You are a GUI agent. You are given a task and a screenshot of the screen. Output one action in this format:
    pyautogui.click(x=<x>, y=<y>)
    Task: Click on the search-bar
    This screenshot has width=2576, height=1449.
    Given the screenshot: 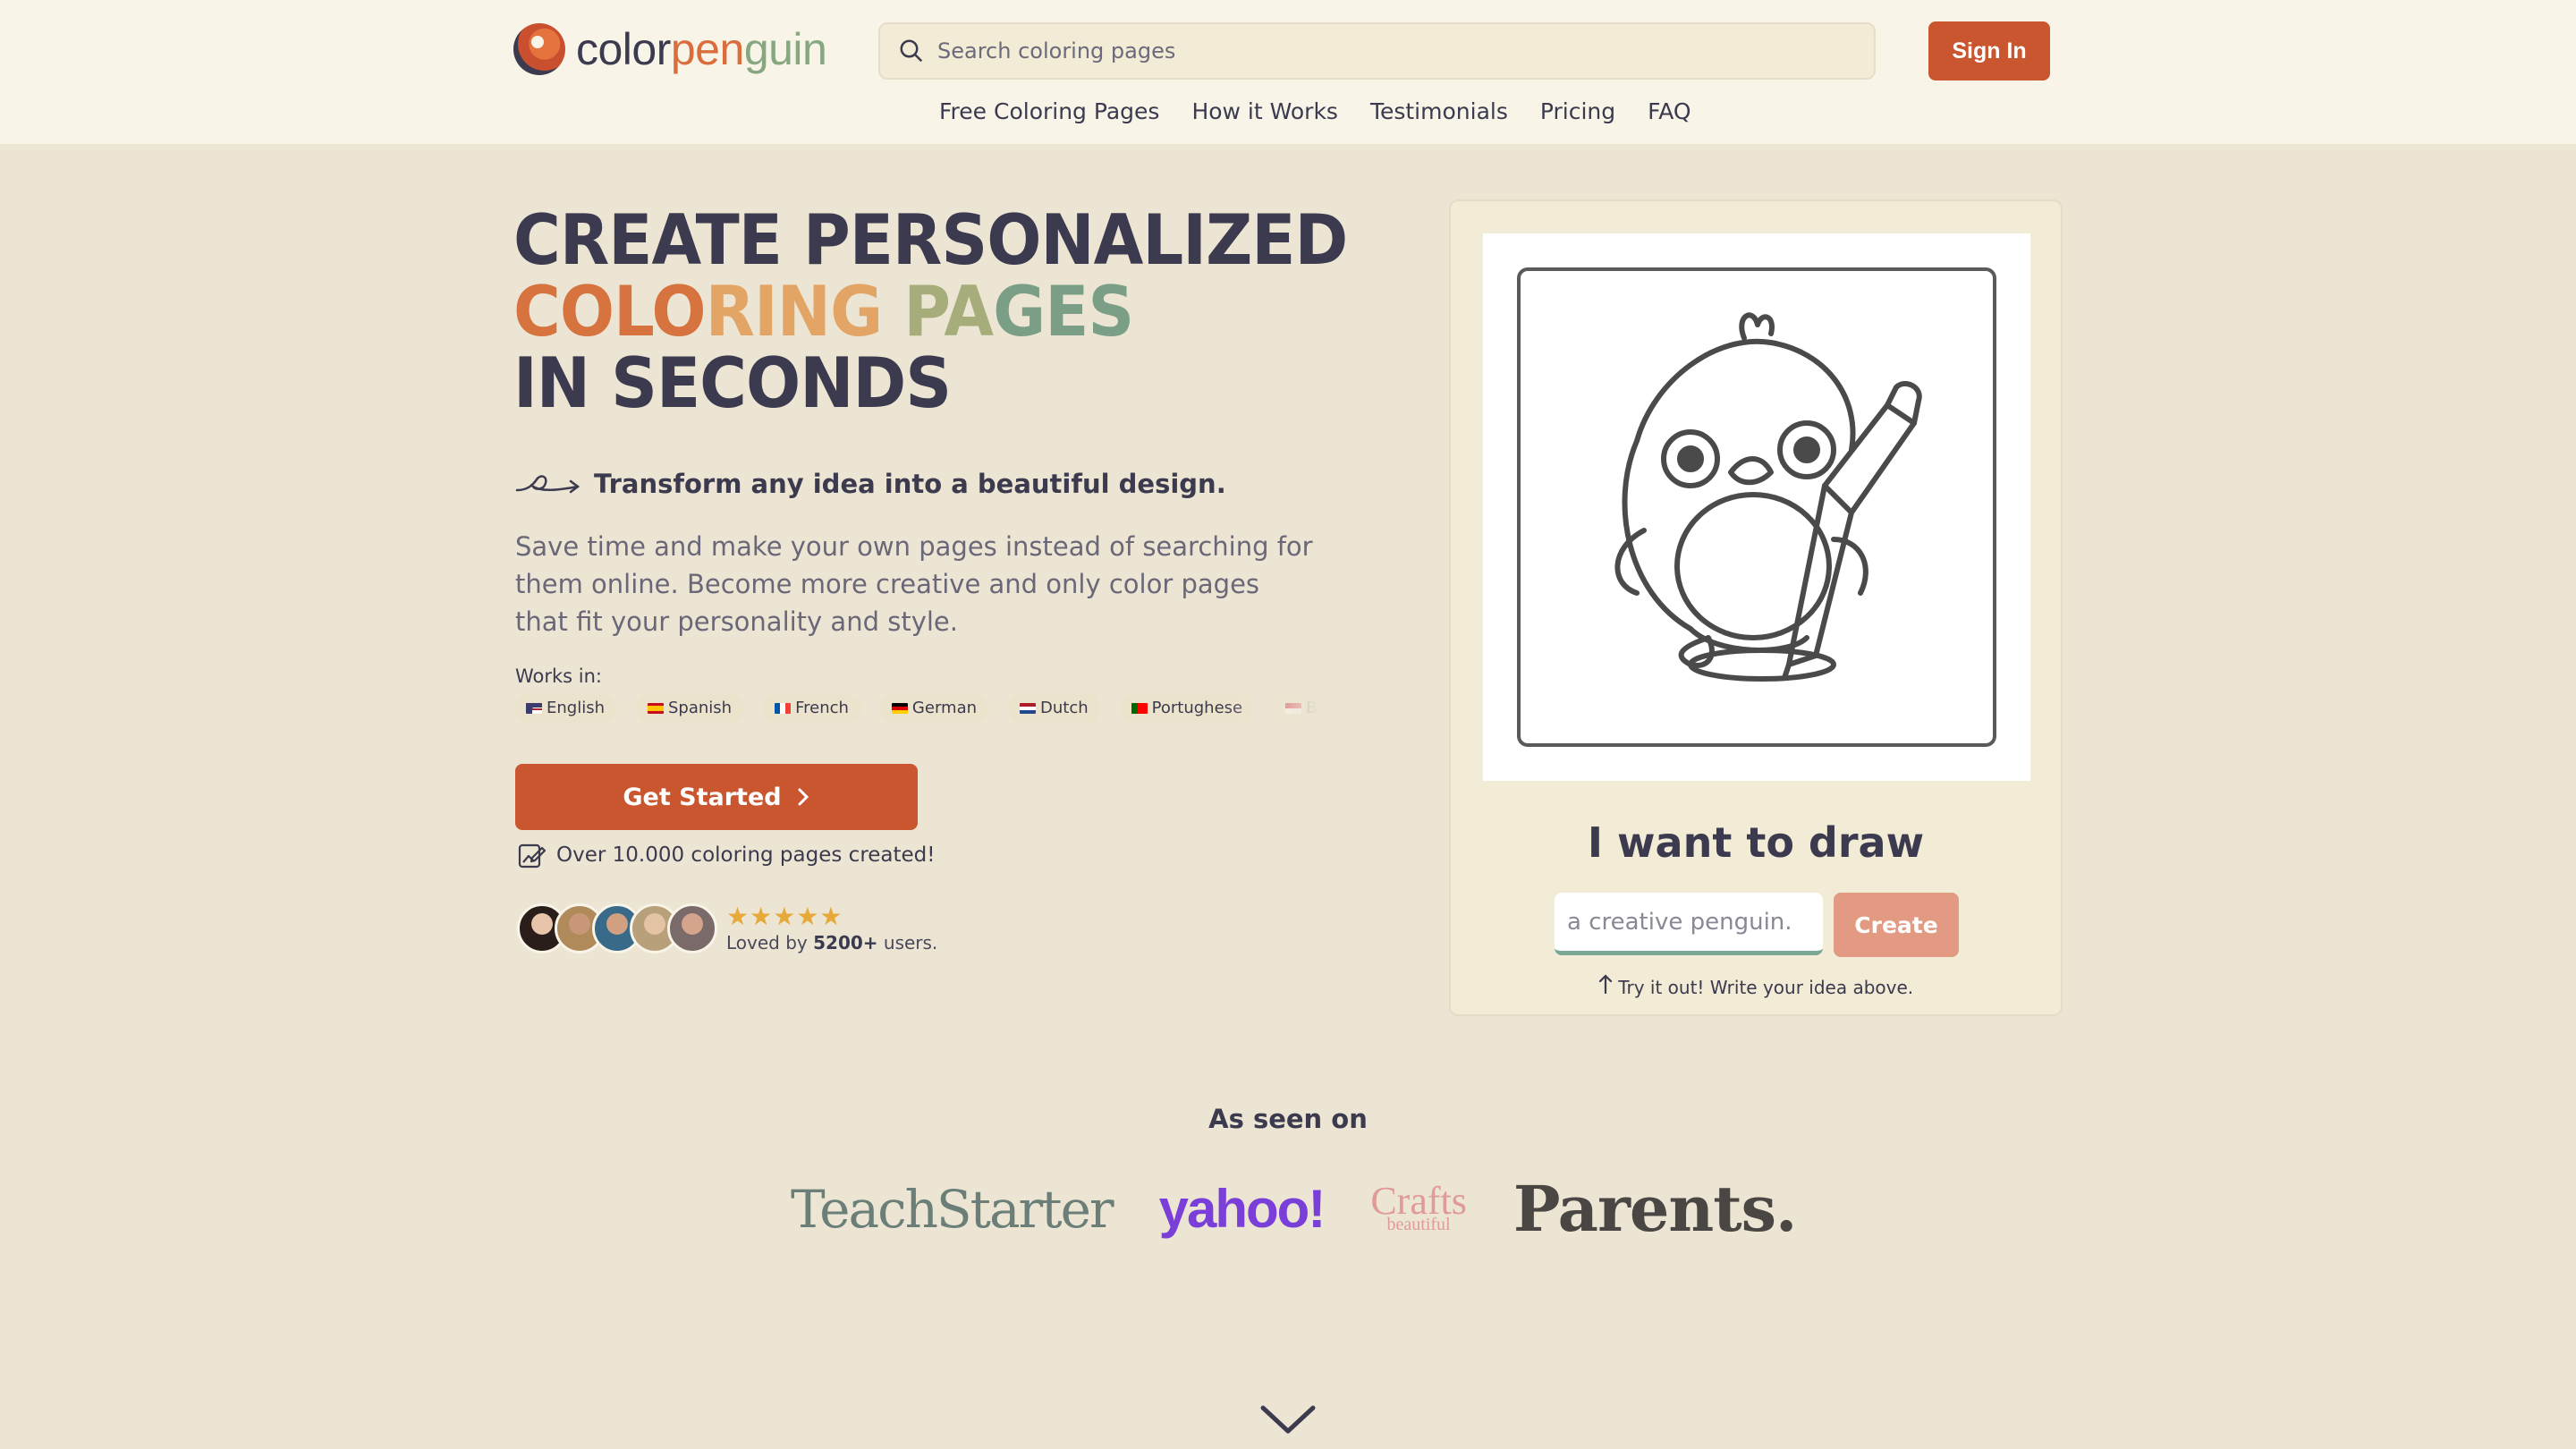 What is the action you would take?
    pyautogui.click(x=1377, y=51)
    